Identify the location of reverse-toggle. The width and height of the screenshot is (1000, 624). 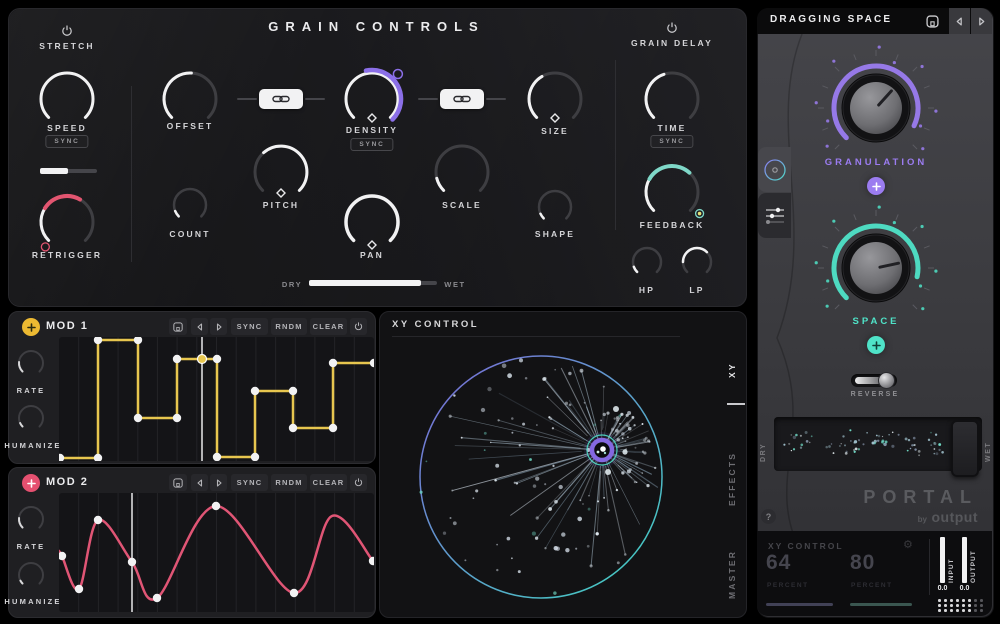
(874, 380).